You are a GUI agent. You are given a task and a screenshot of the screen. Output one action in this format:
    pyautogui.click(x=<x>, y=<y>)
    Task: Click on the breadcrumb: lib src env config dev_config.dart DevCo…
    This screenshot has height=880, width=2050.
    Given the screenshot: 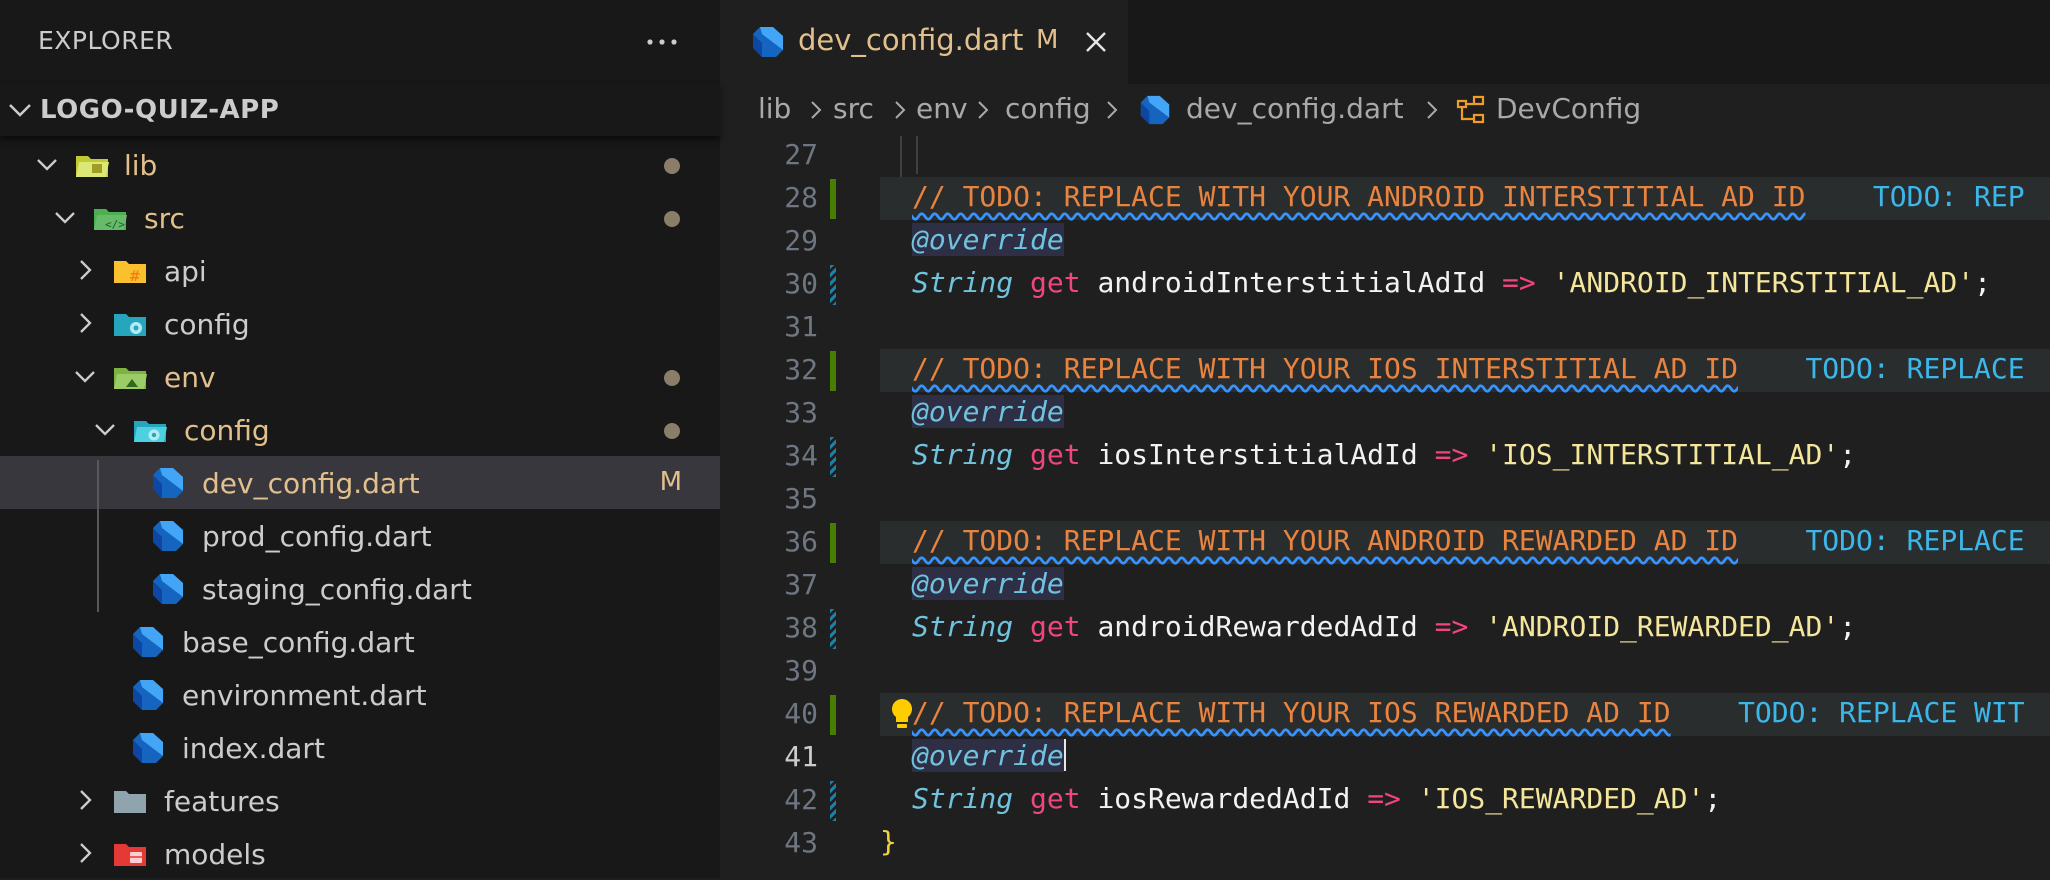 What is the action you would take?
    pyautogui.click(x=1385, y=110)
    